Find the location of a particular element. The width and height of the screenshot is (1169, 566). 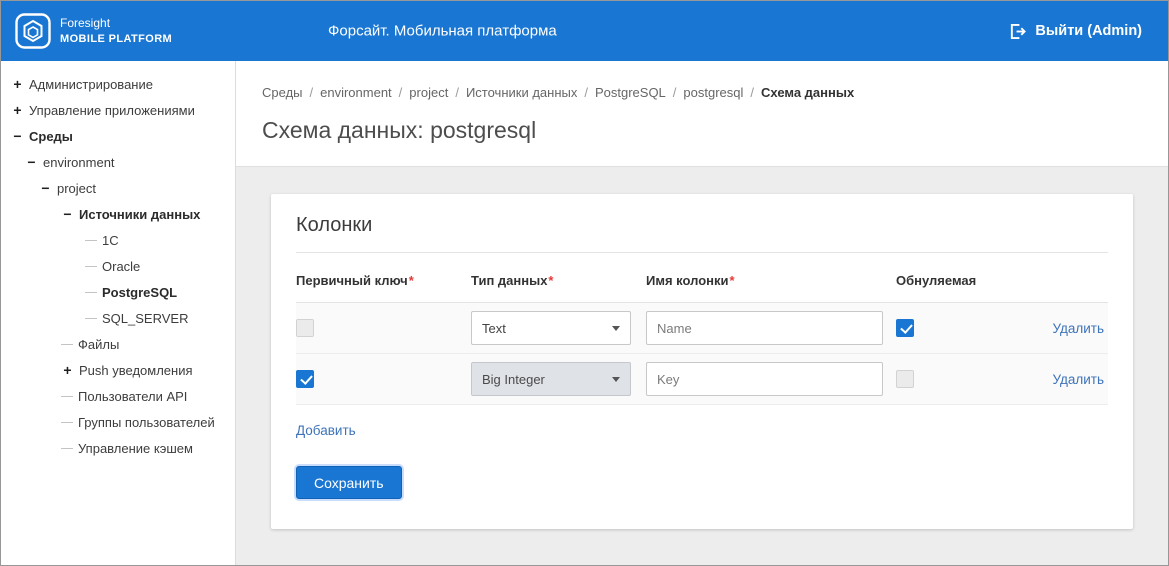

tree-item-label: SQL_SERVER is located at coordinates (145, 318).